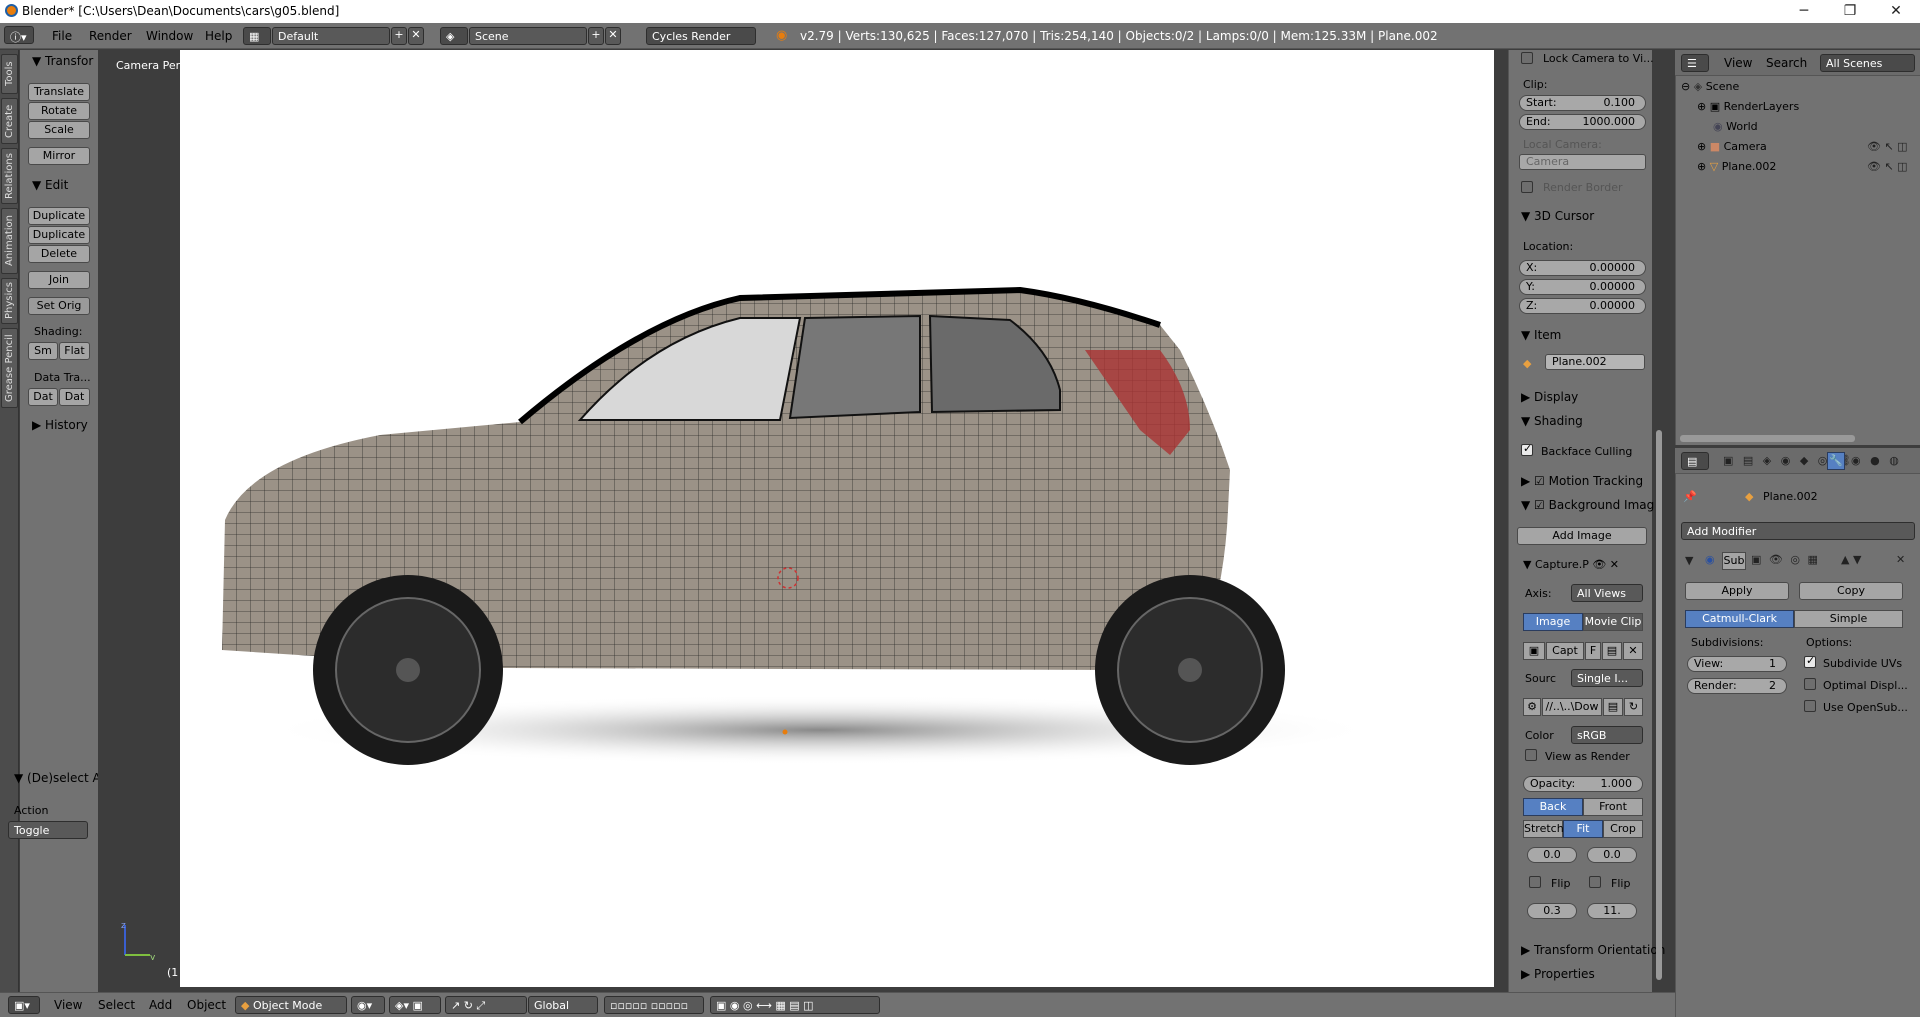  I want to click on subdivide-uvs-checkbox, so click(1810, 661).